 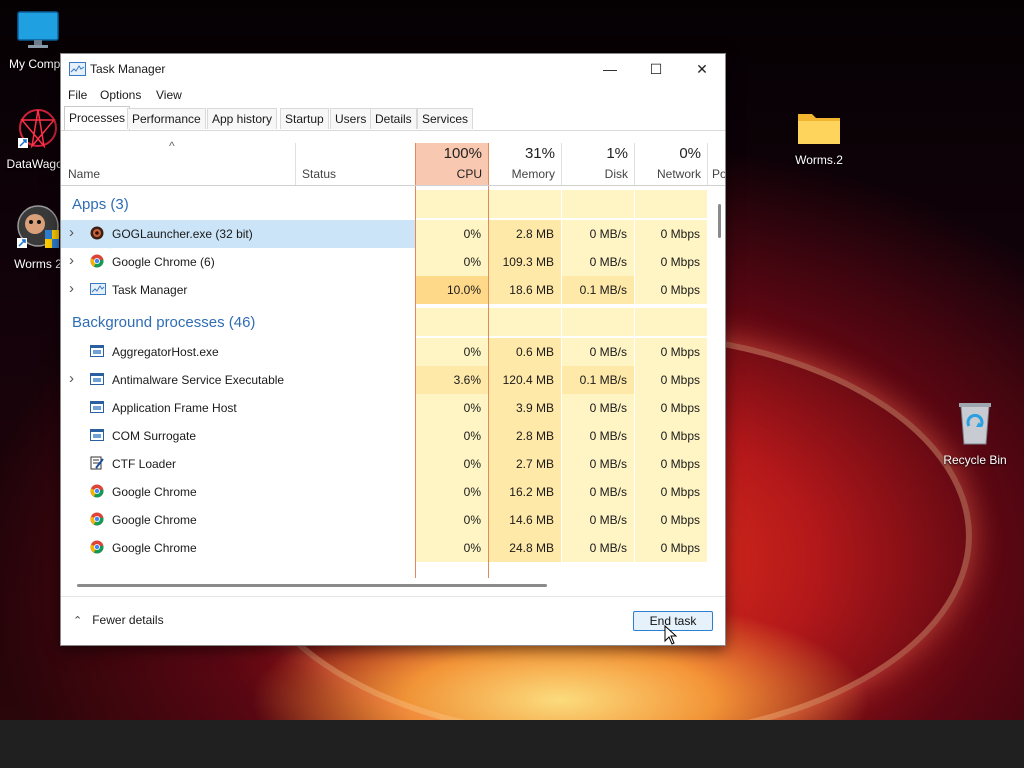 What do you see at coordinates (671, 164) in the screenshot?
I see `column-header-network: 0% Network` at bounding box center [671, 164].